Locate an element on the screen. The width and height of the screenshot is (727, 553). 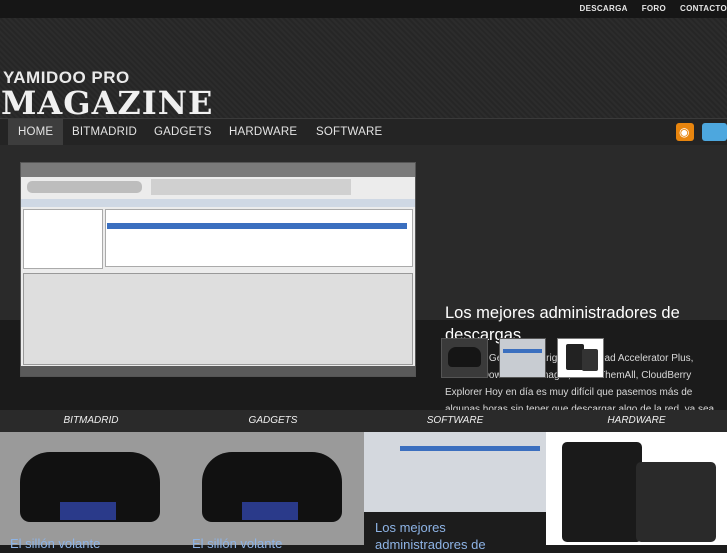
thumb-software is located at coordinates (522, 358).